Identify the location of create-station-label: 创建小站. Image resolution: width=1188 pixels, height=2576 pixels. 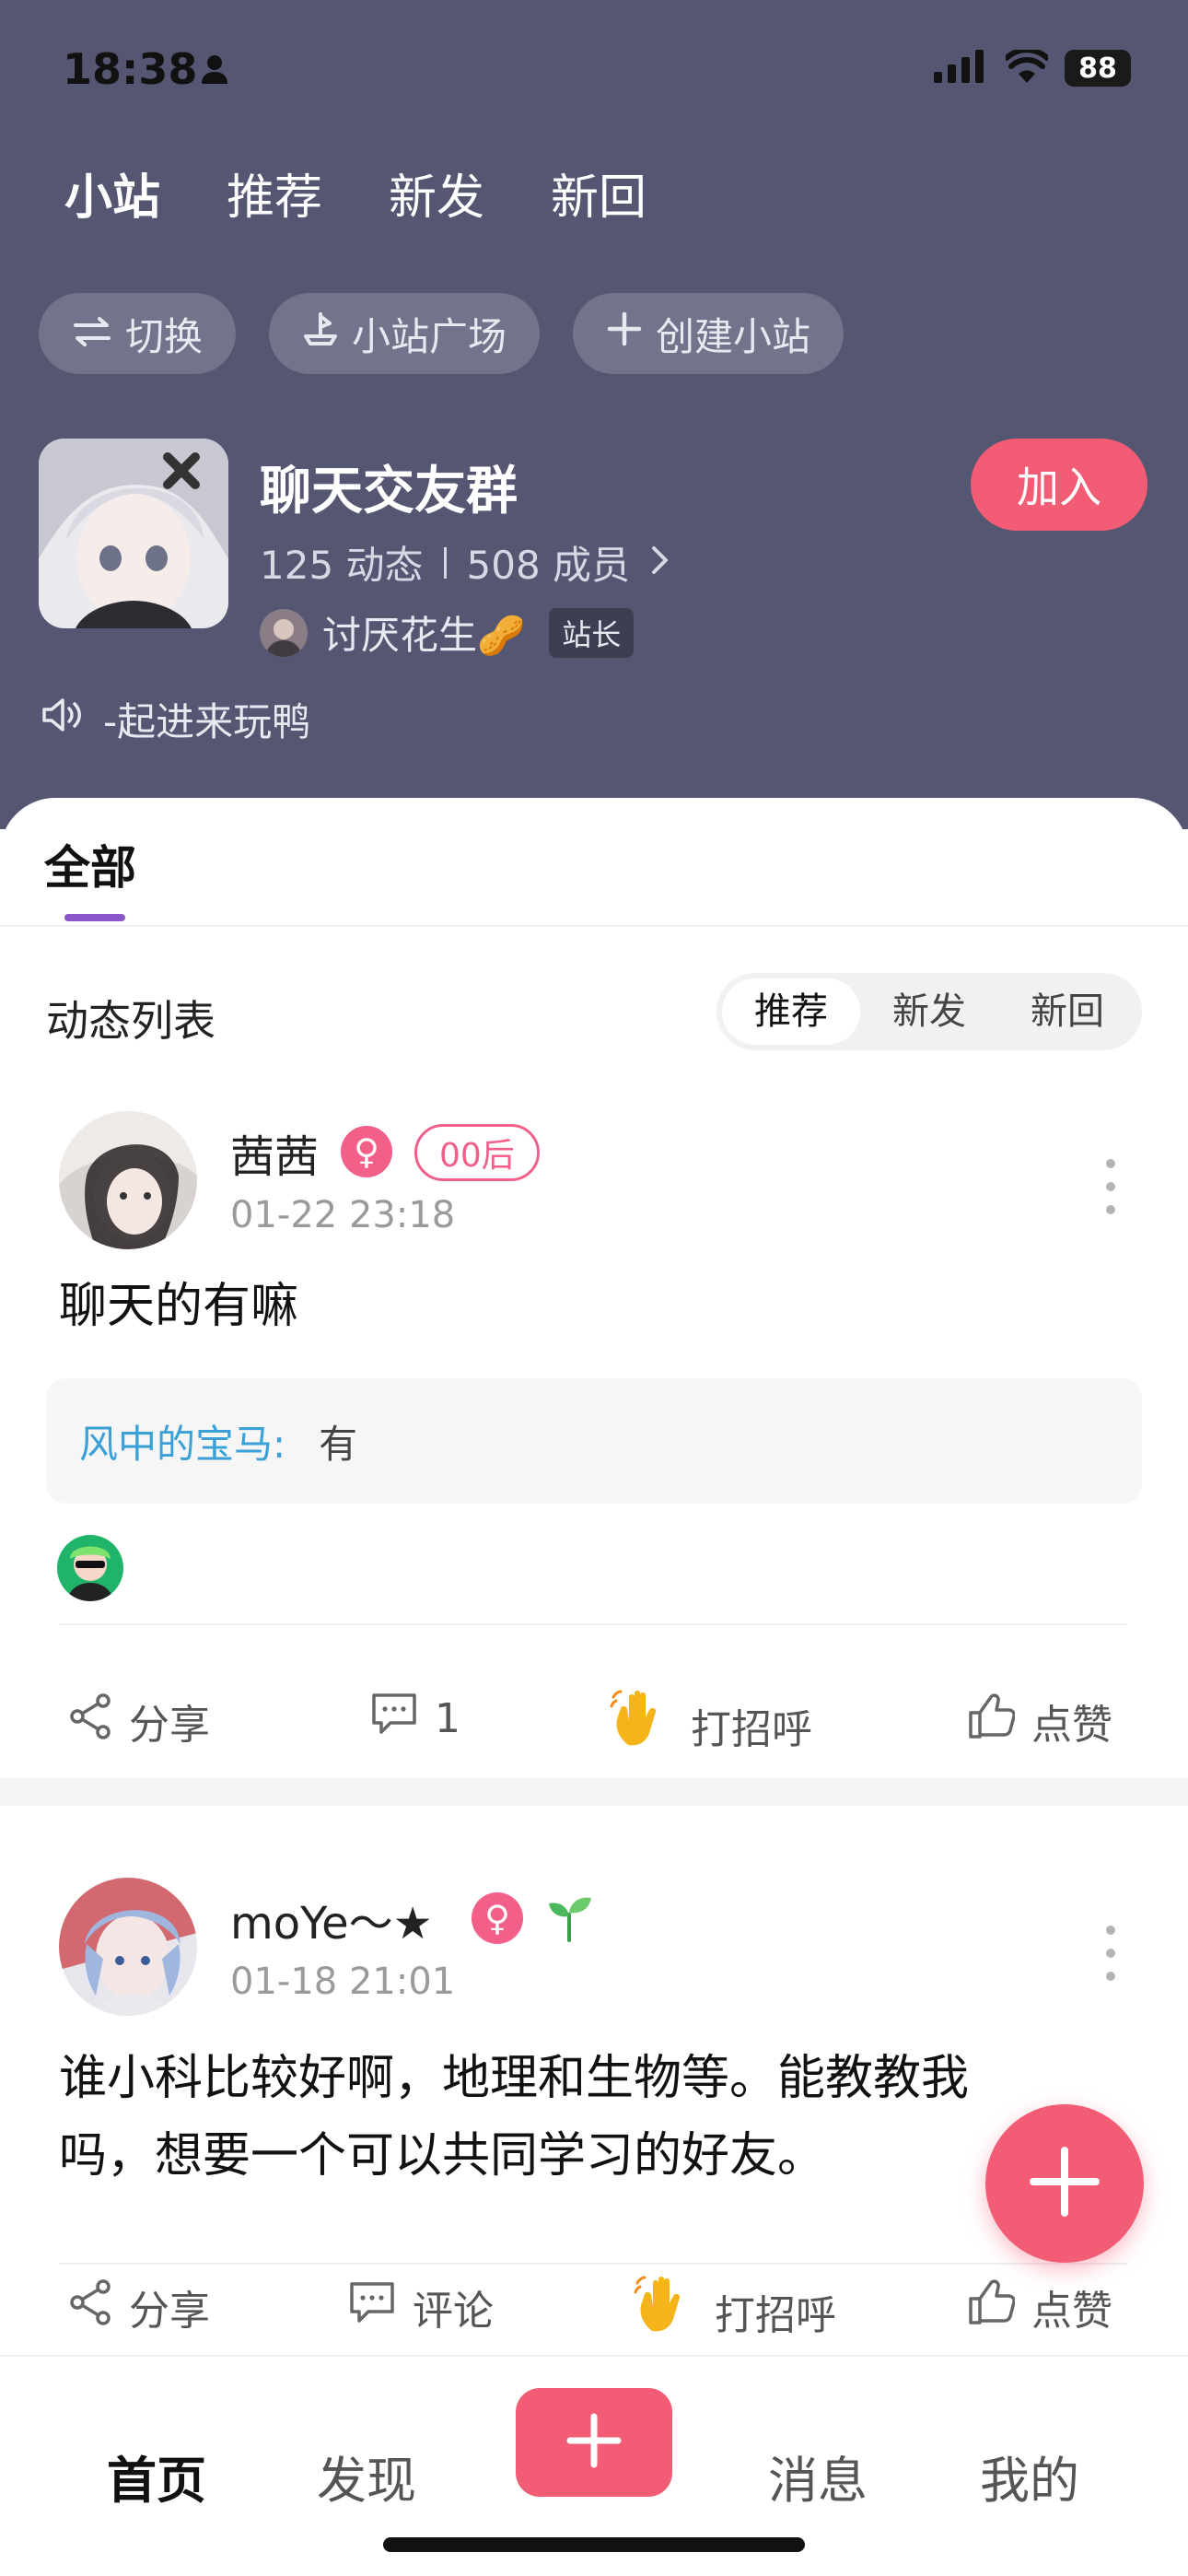
(733, 336).